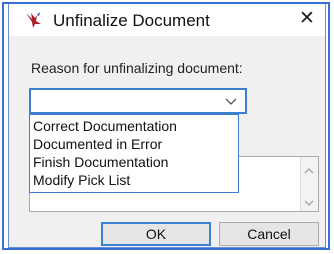 The image size is (334, 254). I want to click on cancel-button: Cancel, so click(269, 234).